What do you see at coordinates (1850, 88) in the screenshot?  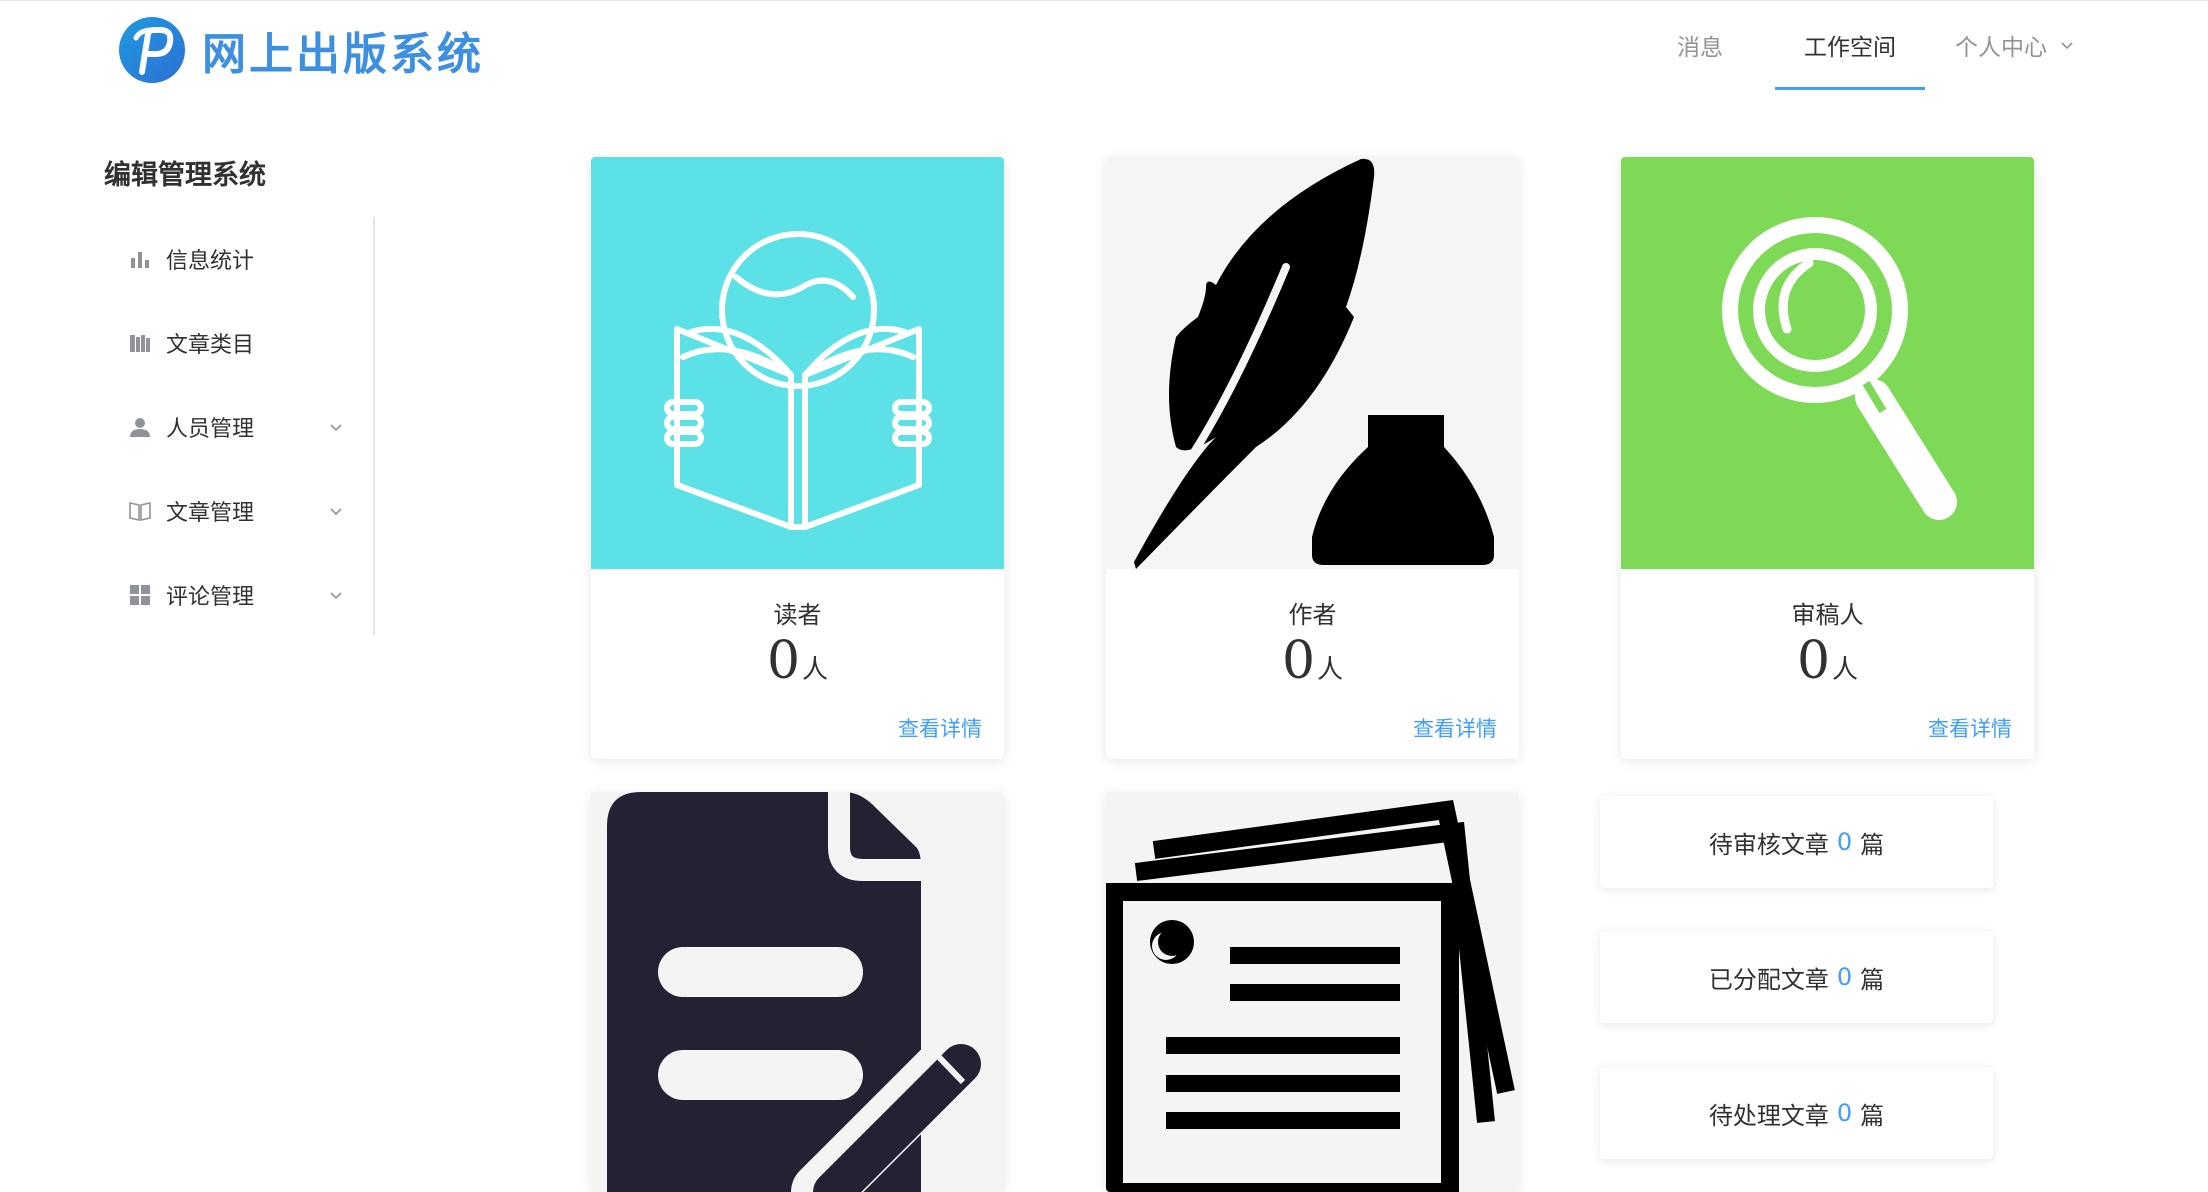 I see `nav-active-underline` at bounding box center [1850, 88].